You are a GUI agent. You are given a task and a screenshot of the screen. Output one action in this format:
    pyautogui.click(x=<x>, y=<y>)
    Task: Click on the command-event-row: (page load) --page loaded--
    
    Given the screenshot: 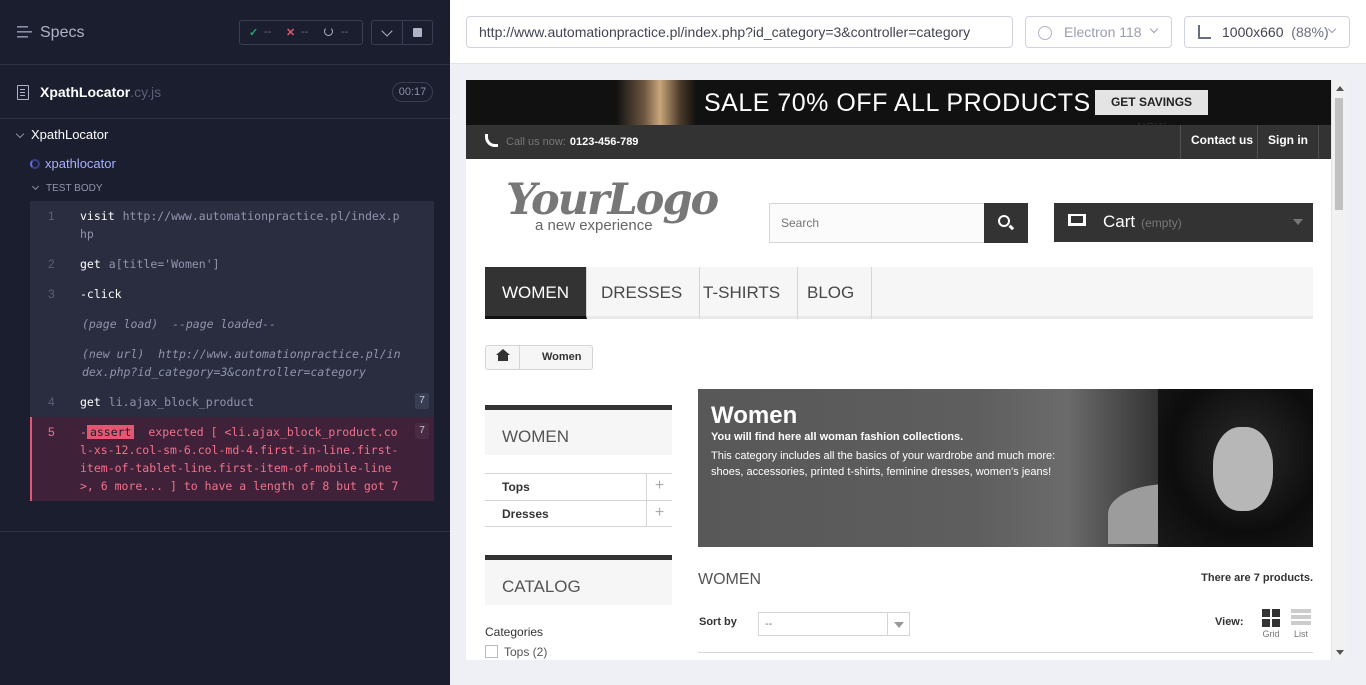 What is the action you would take?
    pyautogui.click(x=232, y=324)
    